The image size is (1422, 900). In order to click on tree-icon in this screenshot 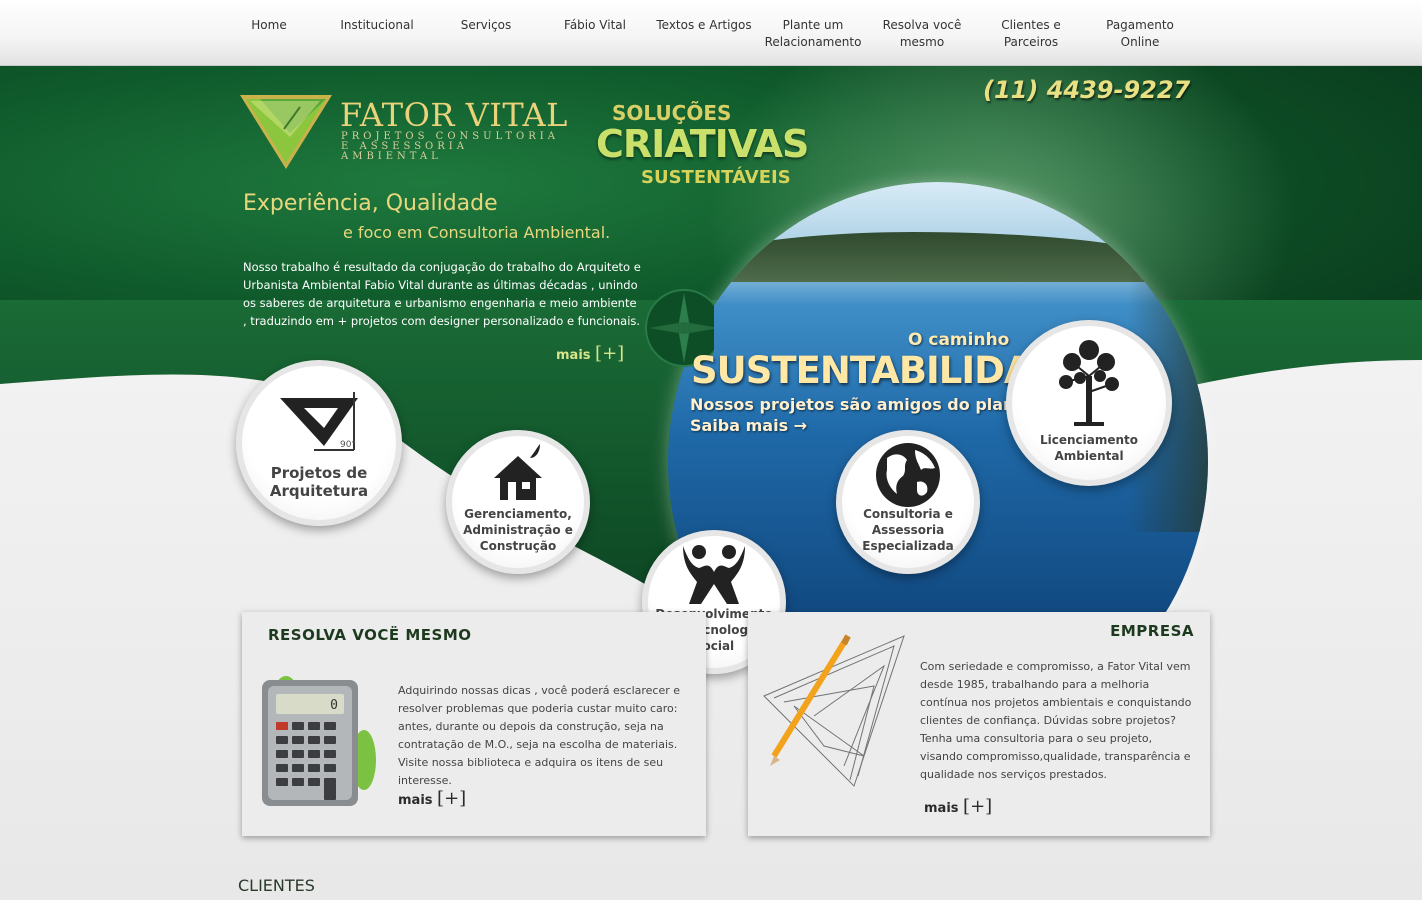, I will do `click(1089, 383)`.